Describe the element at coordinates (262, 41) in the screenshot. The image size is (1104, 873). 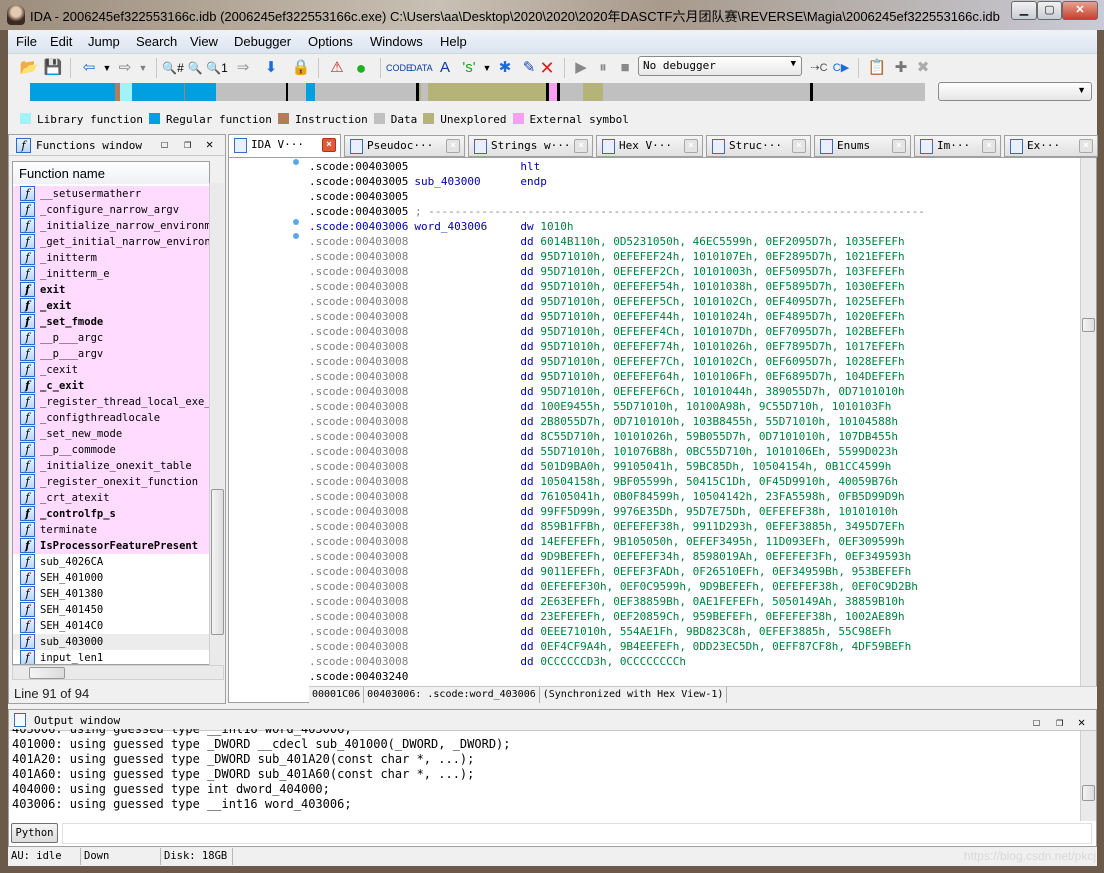
I see `menu-debugger: Debugger` at that location.